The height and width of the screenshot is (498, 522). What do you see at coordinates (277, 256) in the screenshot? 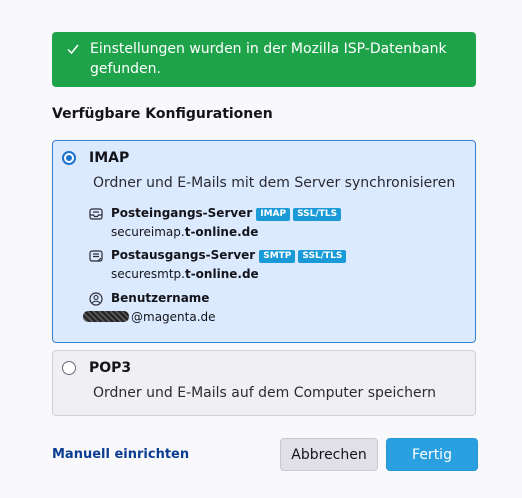
I see `outgoing-protocol-badge: SMTP` at bounding box center [277, 256].